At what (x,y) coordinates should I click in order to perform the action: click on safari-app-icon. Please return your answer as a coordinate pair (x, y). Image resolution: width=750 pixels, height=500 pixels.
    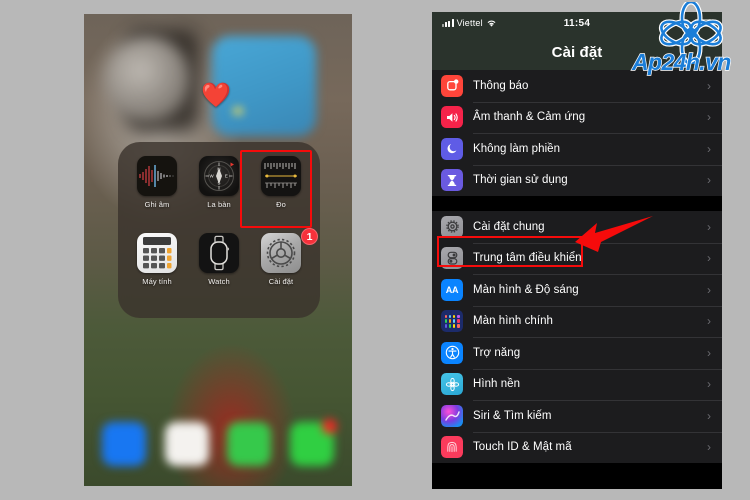
    Looking at the image, I should click on (186, 444).